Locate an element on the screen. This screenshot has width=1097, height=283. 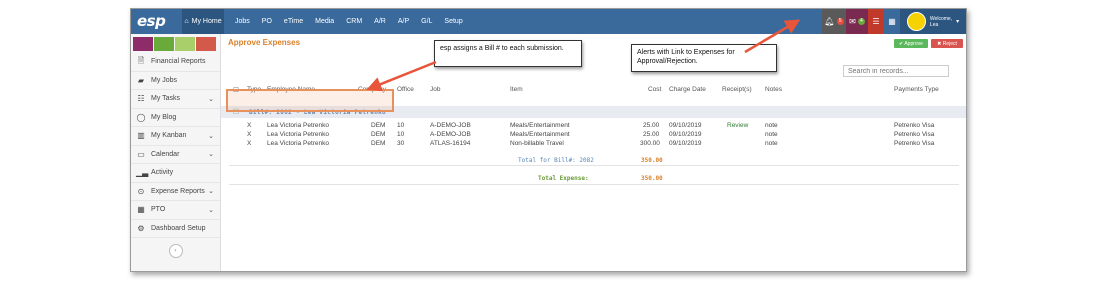
database-icon: ☰ is located at coordinates (876, 21).